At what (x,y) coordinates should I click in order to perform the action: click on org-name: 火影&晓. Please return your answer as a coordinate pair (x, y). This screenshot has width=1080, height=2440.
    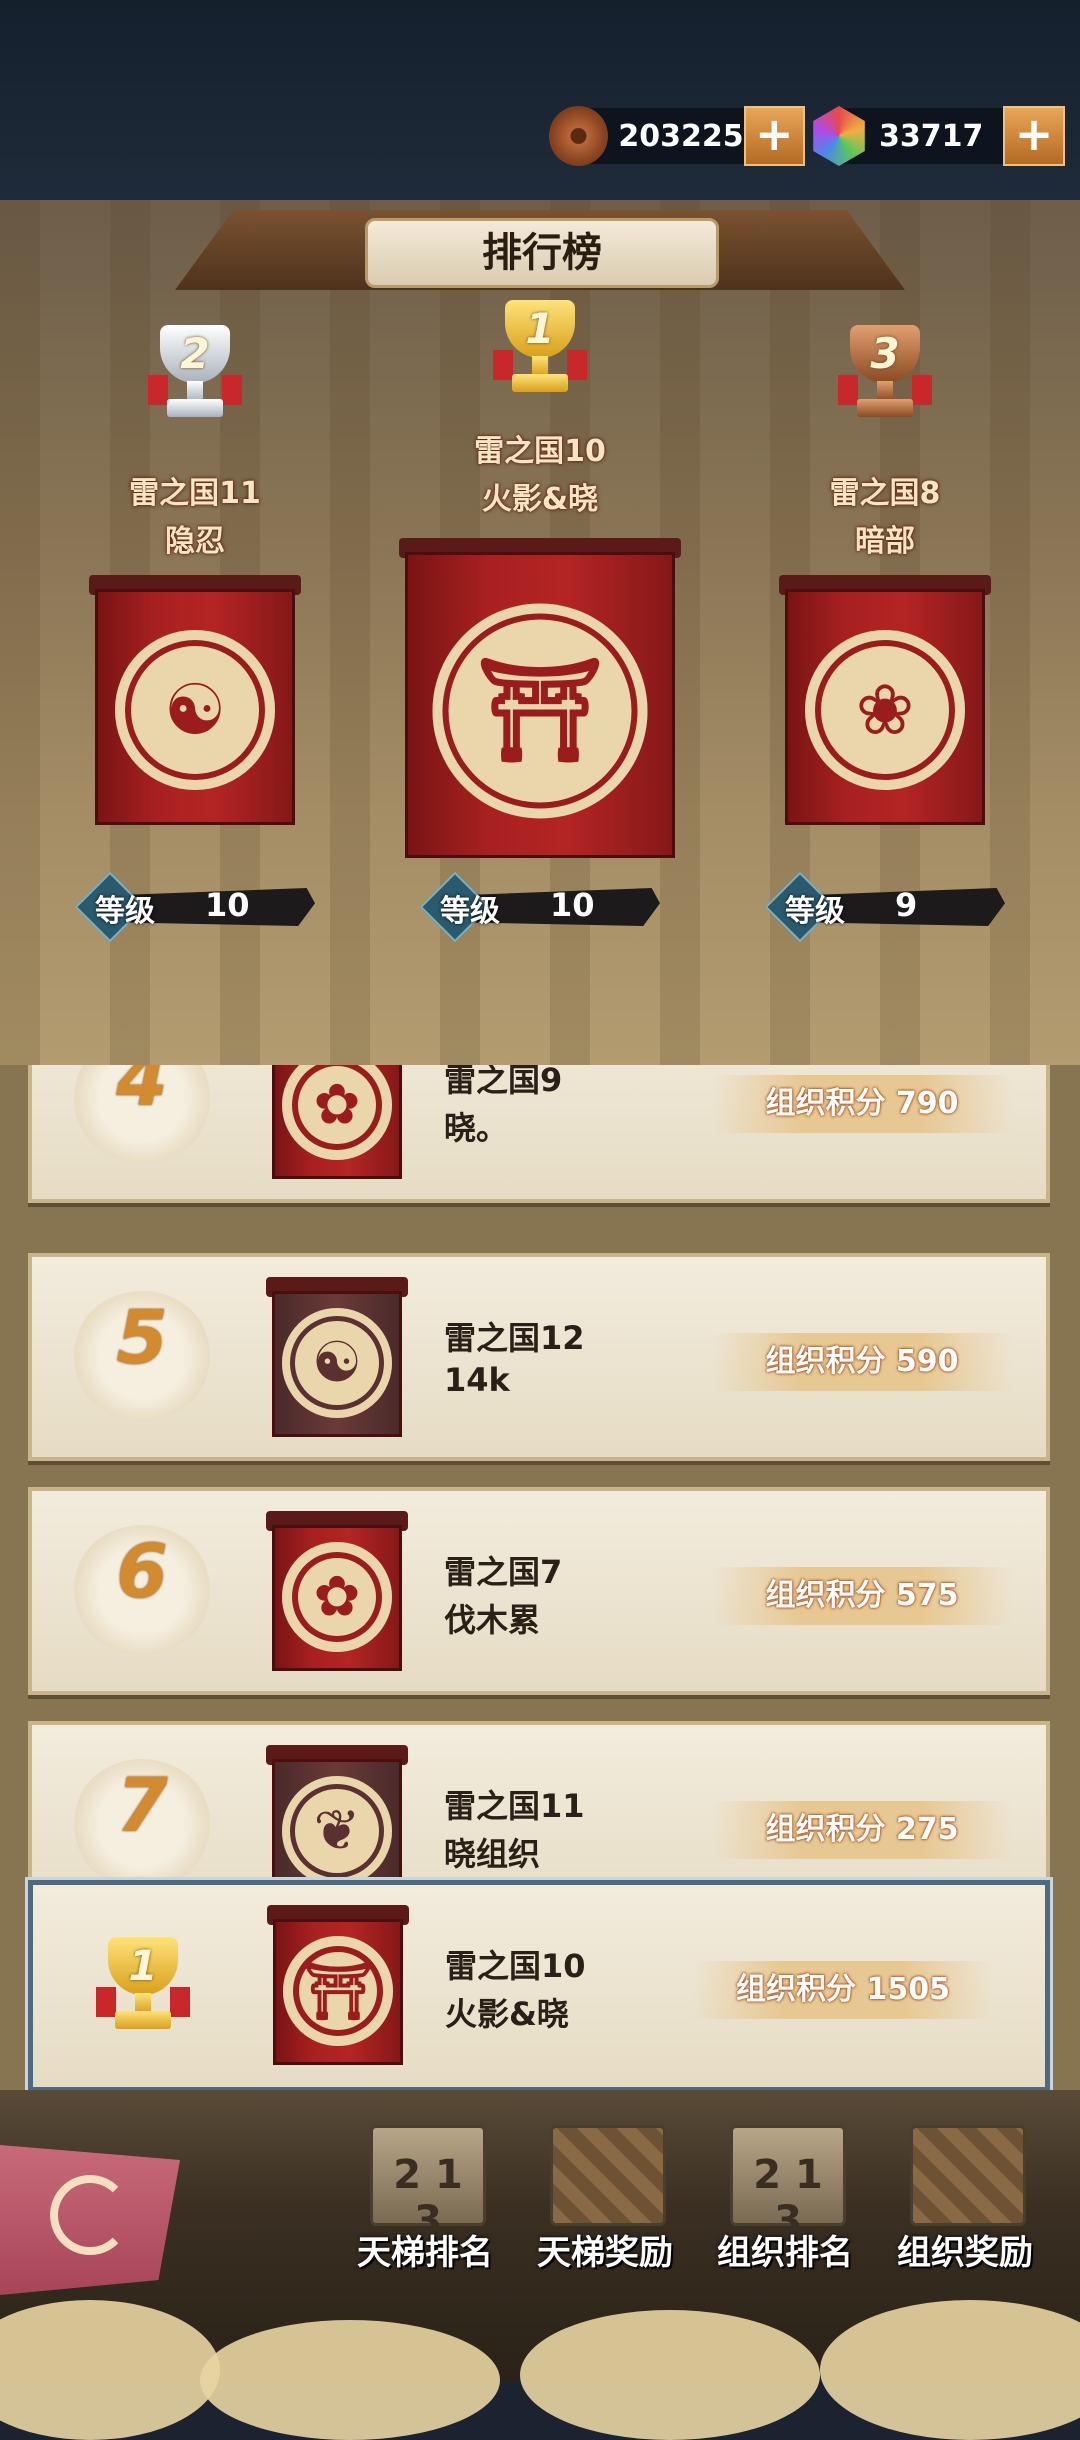
    Looking at the image, I should click on (507, 2014).